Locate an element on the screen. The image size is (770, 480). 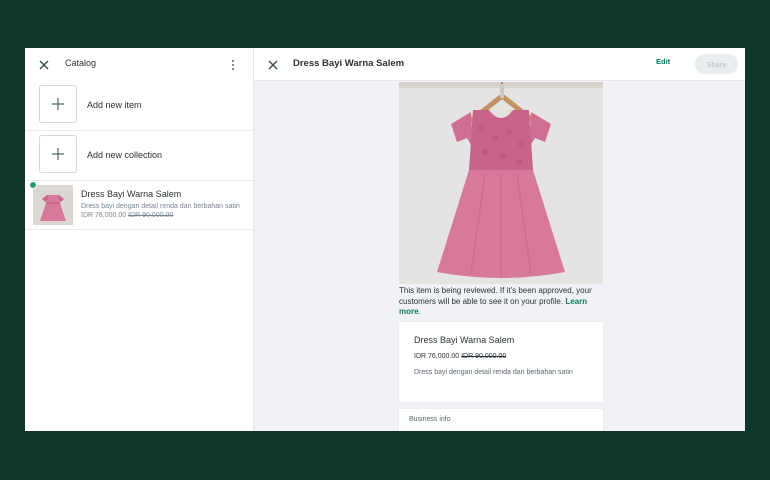
catalog-header: Catalog is located at coordinates (139, 64).